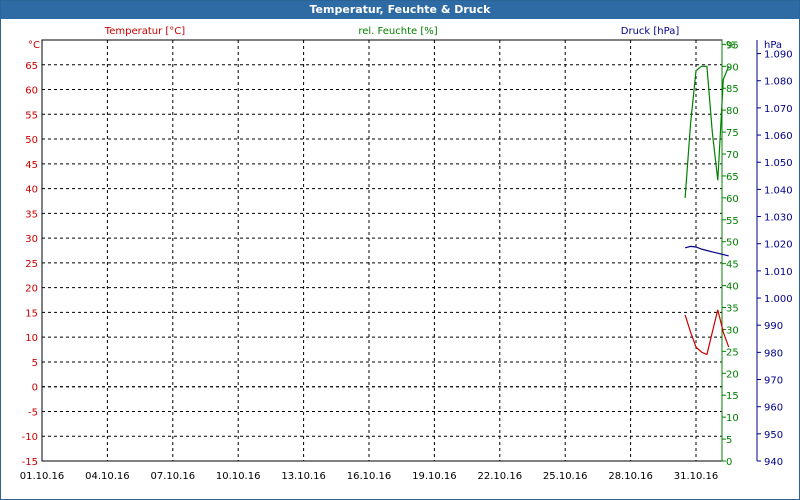  Describe the element at coordinates (732, 352) in the screenshot. I see `humidity-tick-label: 25` at that location.